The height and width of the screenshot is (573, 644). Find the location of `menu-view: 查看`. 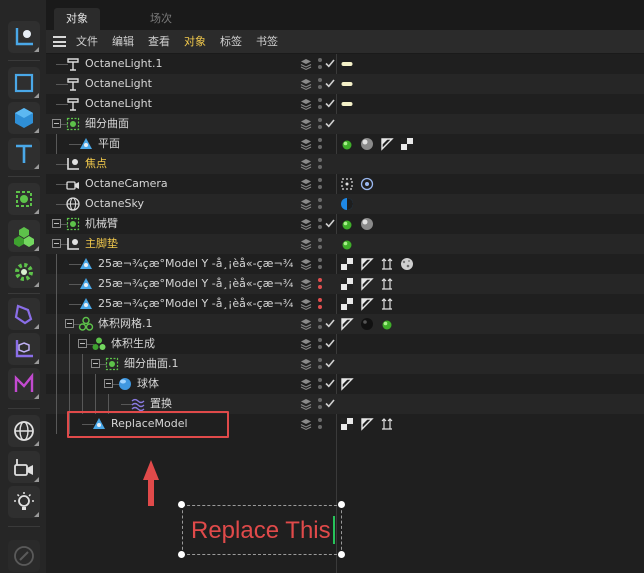

menu-view: 查看 is located at coordinates (159, 41).